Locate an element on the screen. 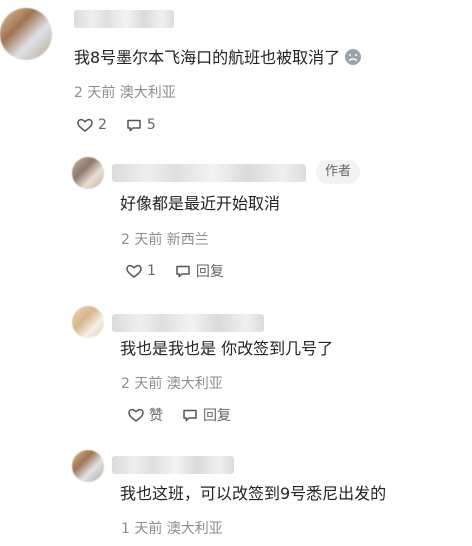  reply-count: 5 is located at coordinates (151, 125).